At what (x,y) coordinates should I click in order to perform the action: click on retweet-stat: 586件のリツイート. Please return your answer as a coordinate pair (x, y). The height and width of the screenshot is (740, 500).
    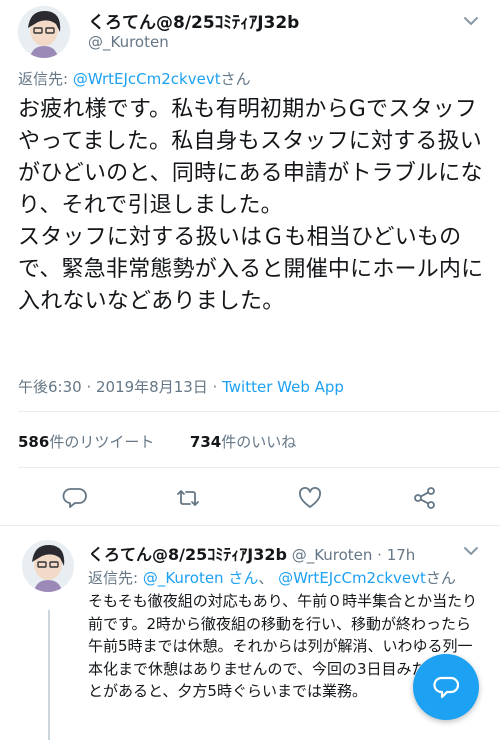
    Looking at the image, I should click on (86, 442).